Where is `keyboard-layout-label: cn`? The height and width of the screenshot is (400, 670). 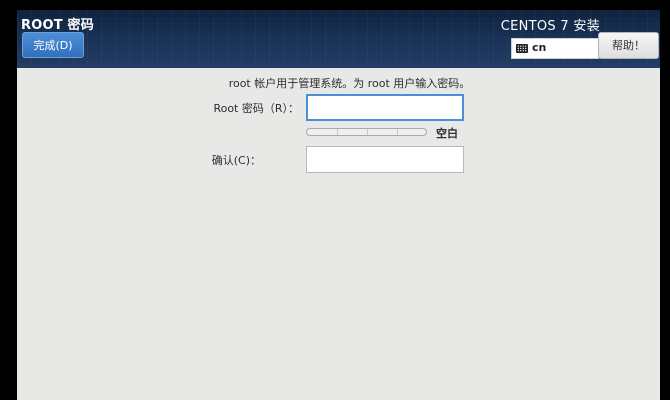 keyboard-layout-label: cn is located at coordinates (539, 47).